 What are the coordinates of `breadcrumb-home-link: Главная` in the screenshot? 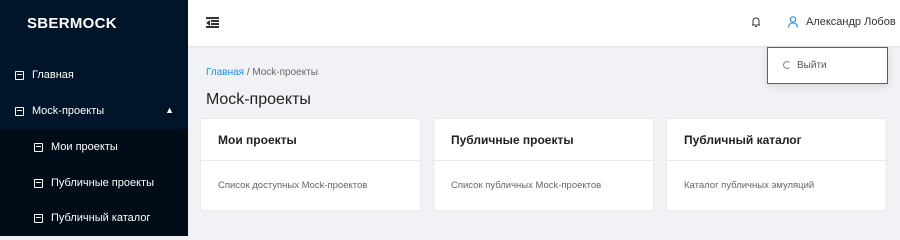 It's located at (225, 72).